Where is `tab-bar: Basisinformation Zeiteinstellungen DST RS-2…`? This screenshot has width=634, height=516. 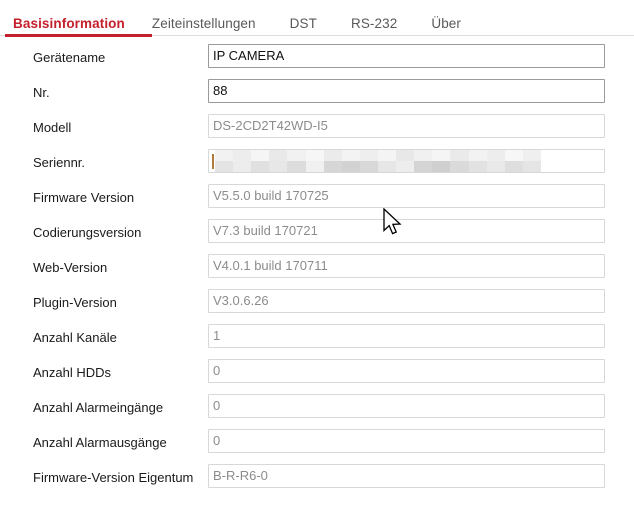
tab-bar: Basisinformation Zeiteinstellungen DST RS-2… is located at coordinates (317, 19).